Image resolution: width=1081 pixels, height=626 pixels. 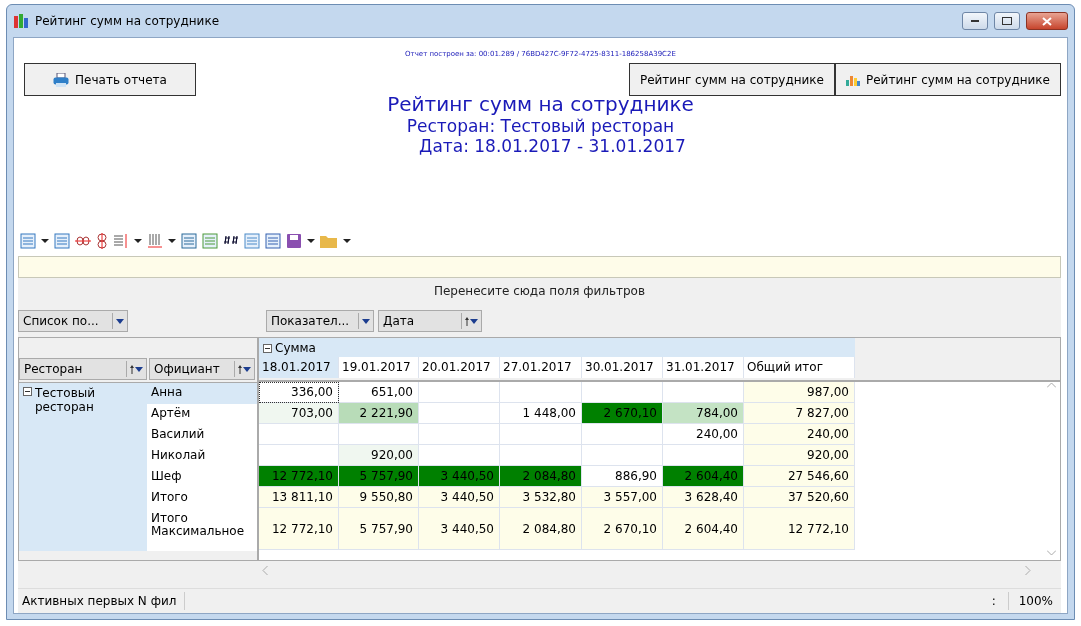 What do you see at coordinates (1035, 601) in the screenshot?
I see `zoom-level: 100%` at bounding box center [1035, 601].